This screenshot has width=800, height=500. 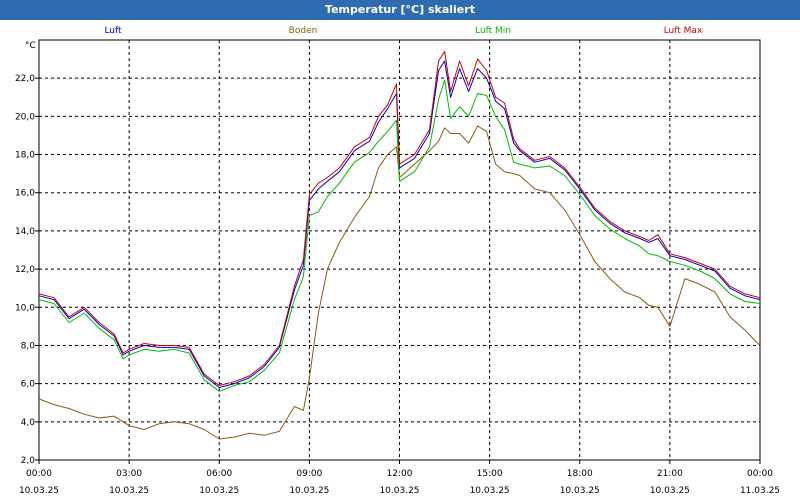 What do you see at coordinates (219, 474) in the screenshot?
I see `x-tick-time-label: 06:00` at bounding box center [219, 474].